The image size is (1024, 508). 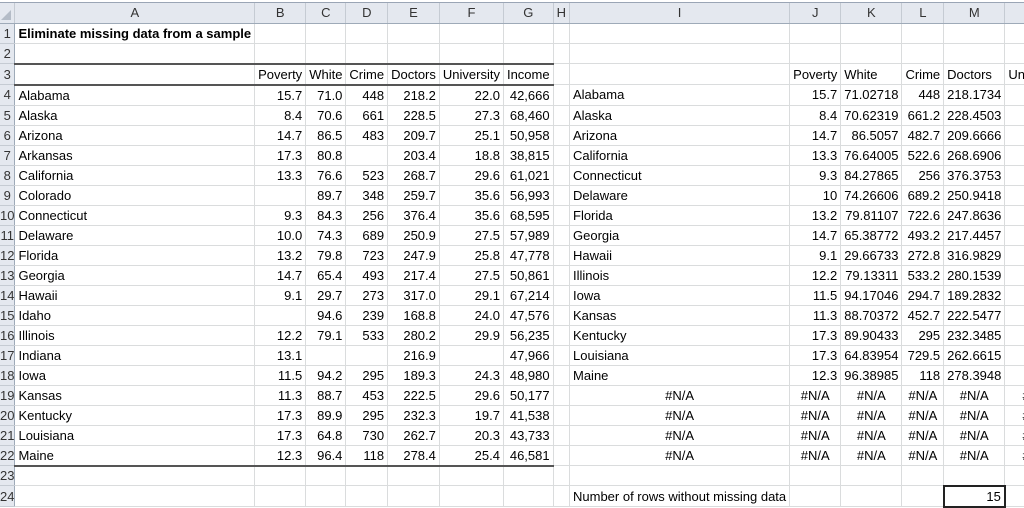 What do you see at coordinates (680, 115) in the screenshot?
I see `right-data-cell: Alaska` at bounding box center [680, 115].